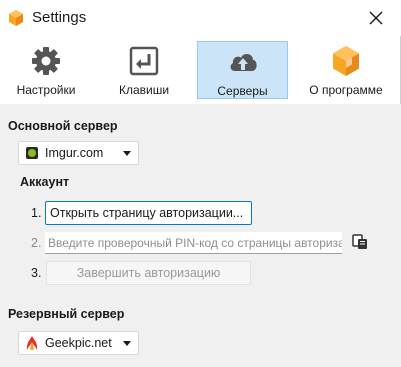 The width and height of the screenshot is (401, 367). I want to click on primary-server-value: Imgur.com, so click(74, 153).